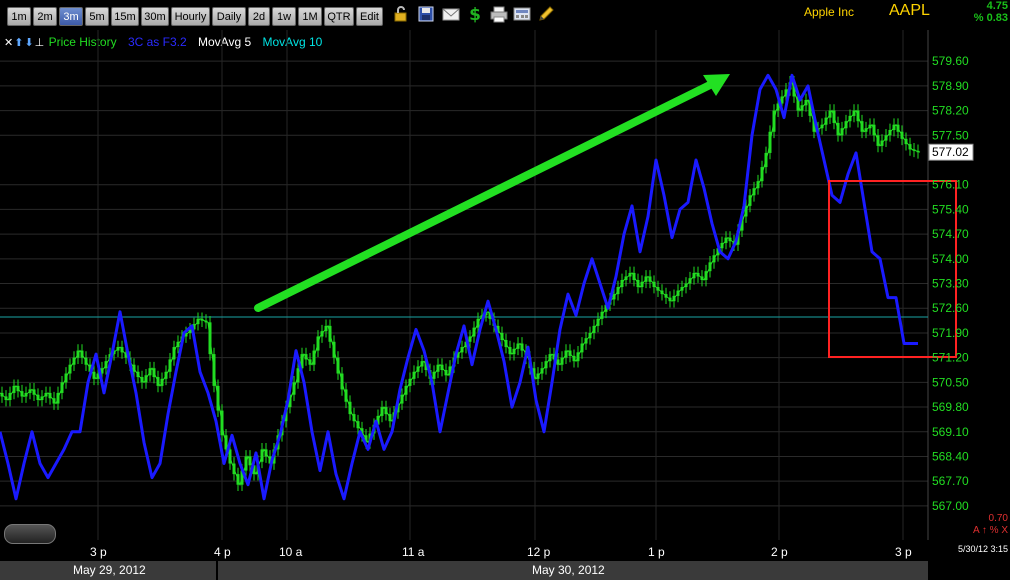 This screenshot has height=580, width=1010. I want to click on lock-icon, so click(401, 14).